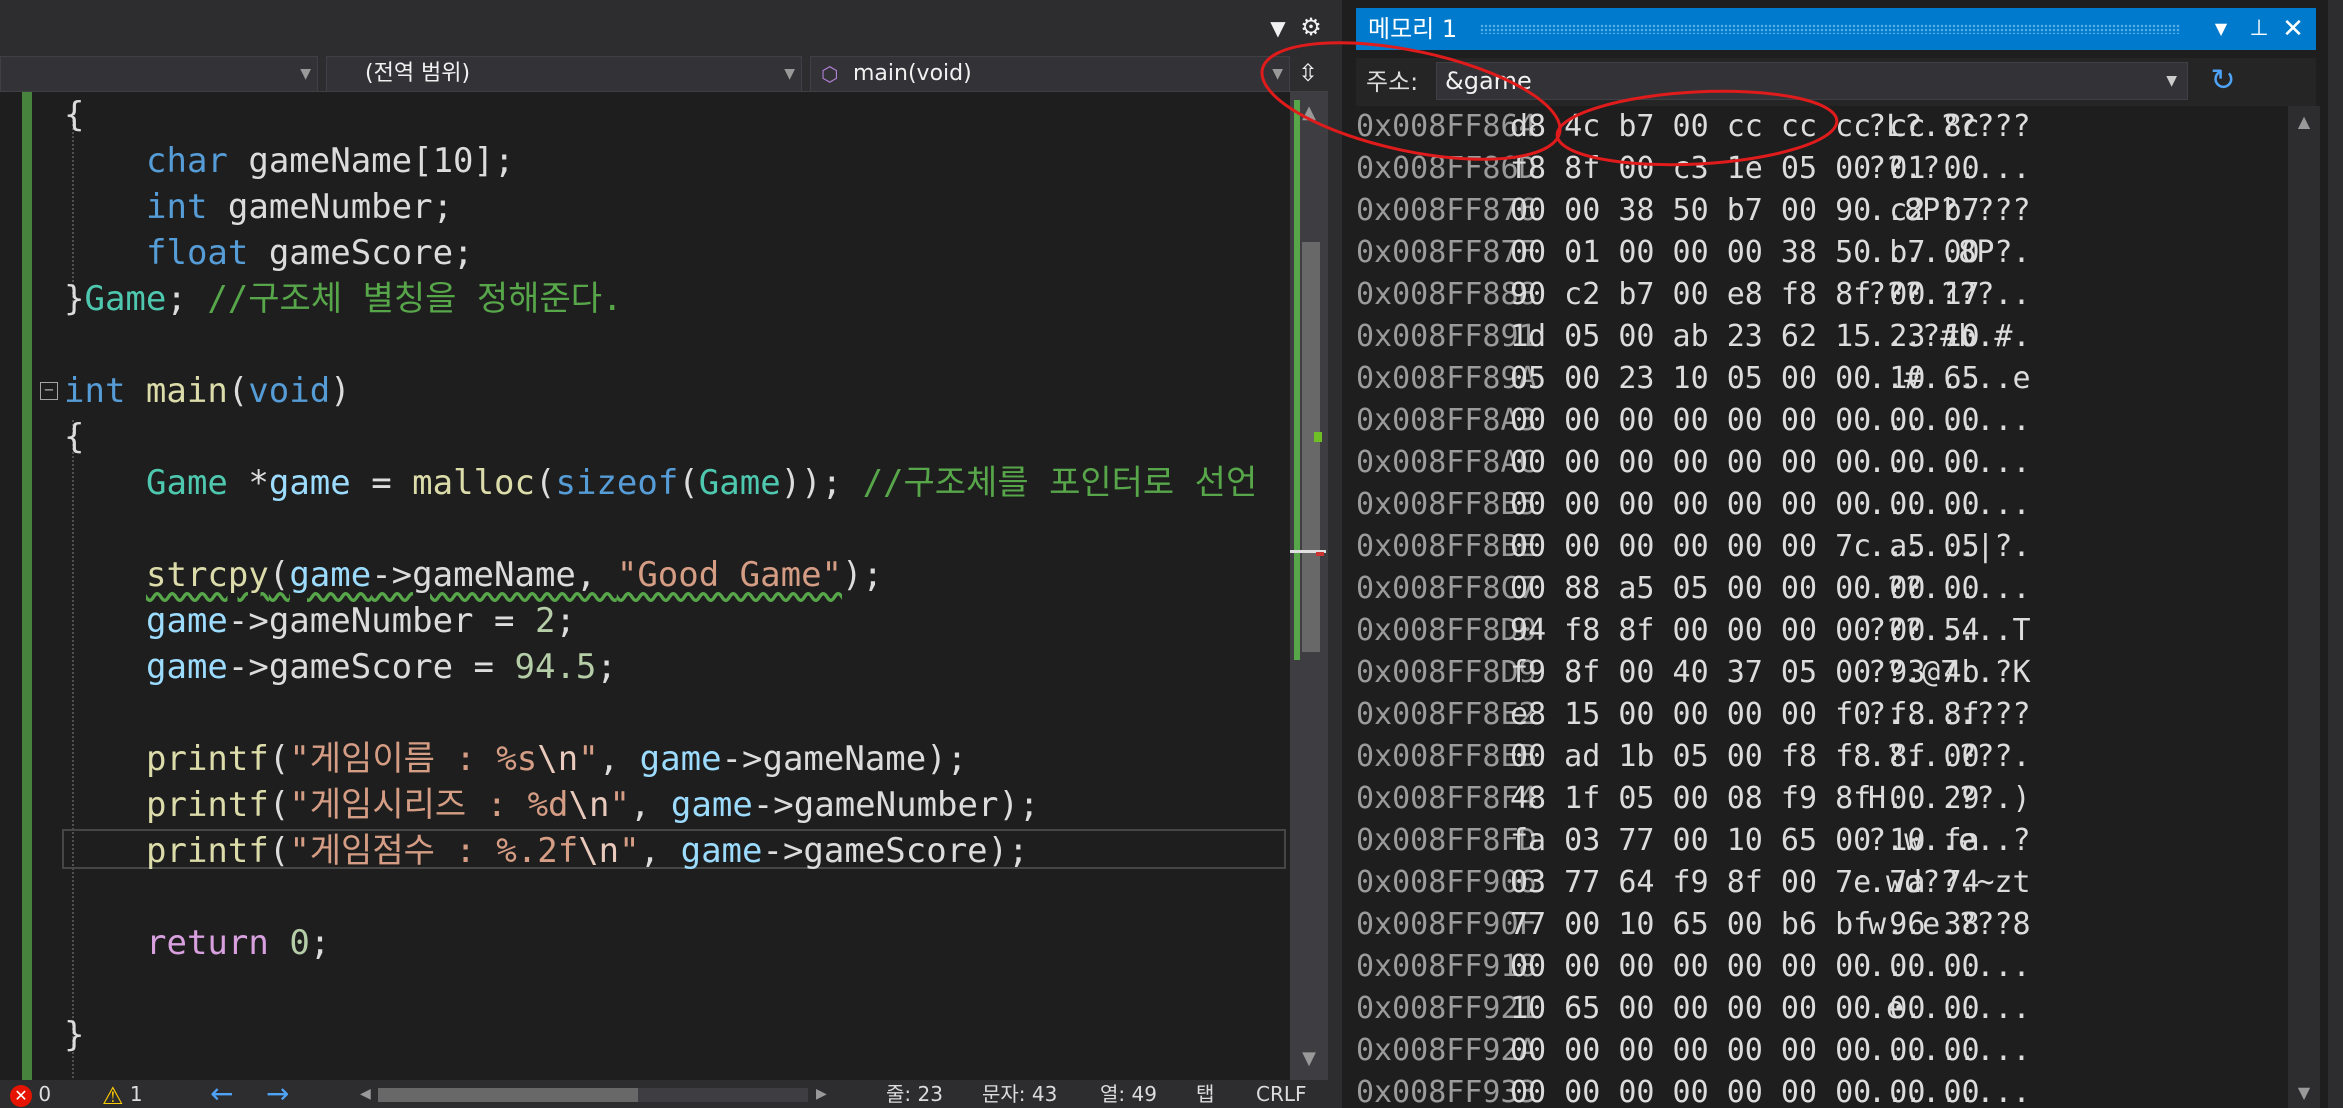 The width and height of the screenshot is (2343, 1108). Describe the element at coordinates (1812, 81) in the screenshot. I see `address-input: &game ▼` at that location.